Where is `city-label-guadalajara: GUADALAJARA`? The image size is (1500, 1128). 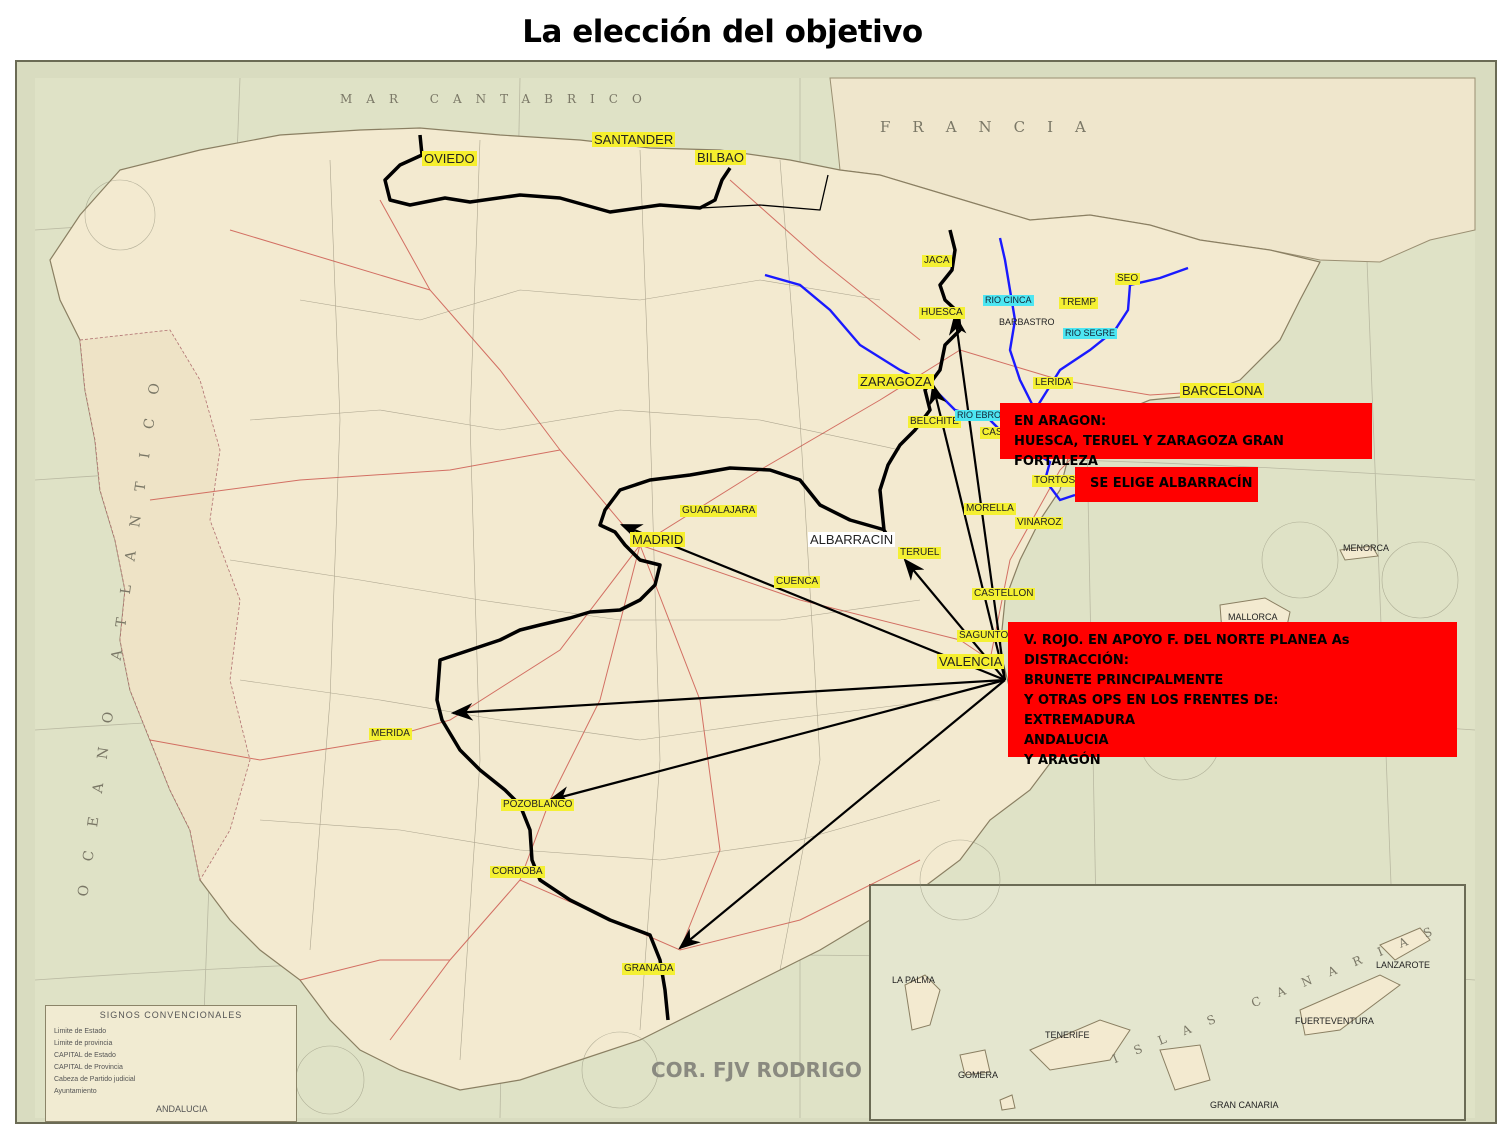
city-label-guadalajara: GUADALAJARA is located at coordinates (719, 511).